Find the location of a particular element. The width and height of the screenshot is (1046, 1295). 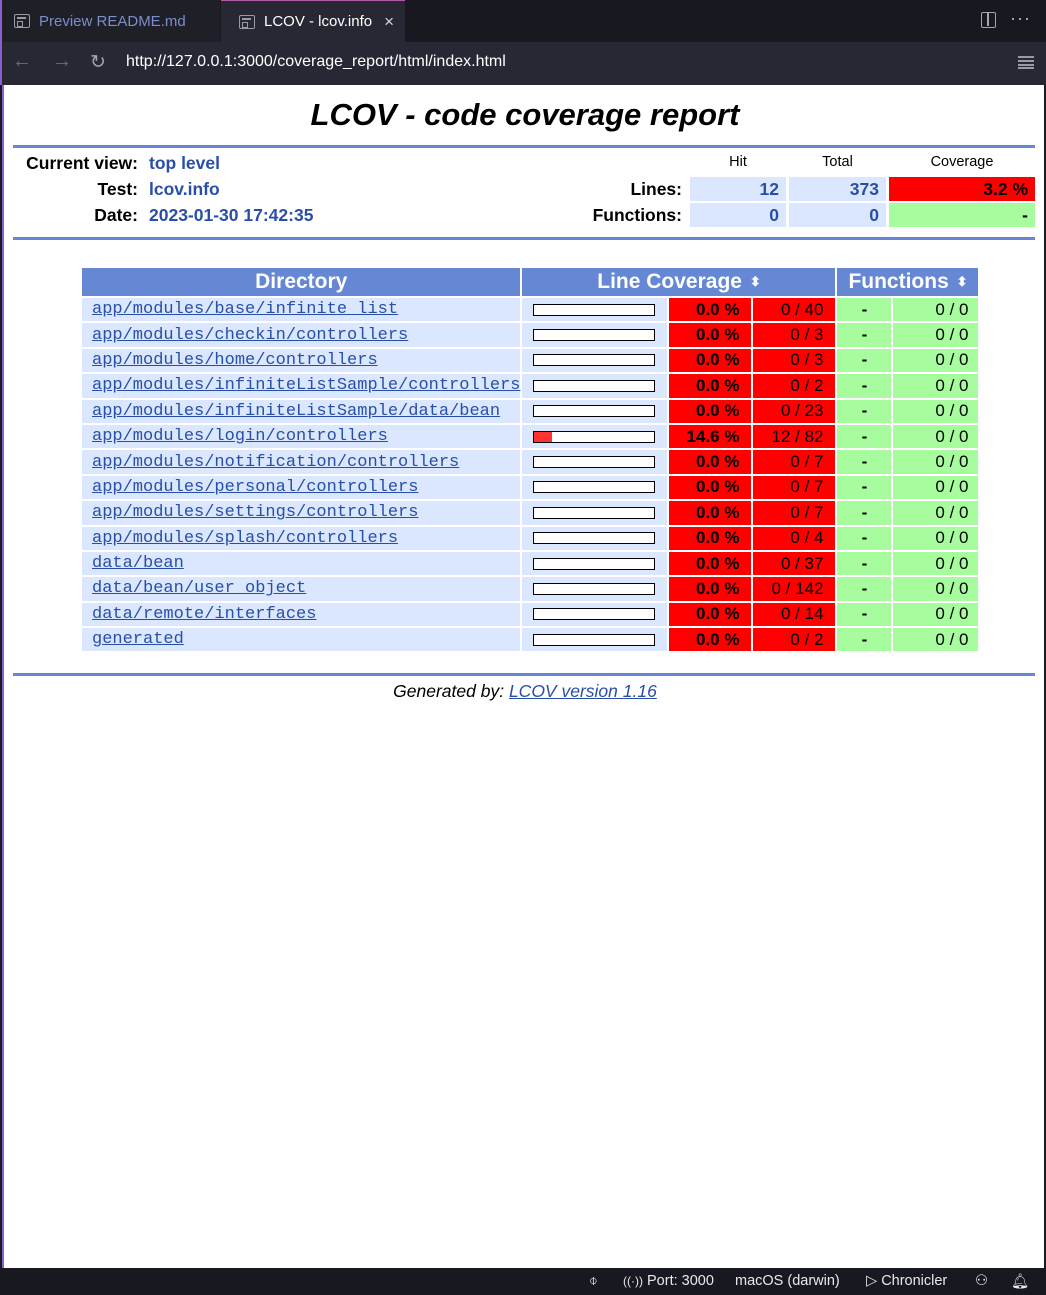

directory-link: data/bean/user_object is located at coordinates (199, 588).